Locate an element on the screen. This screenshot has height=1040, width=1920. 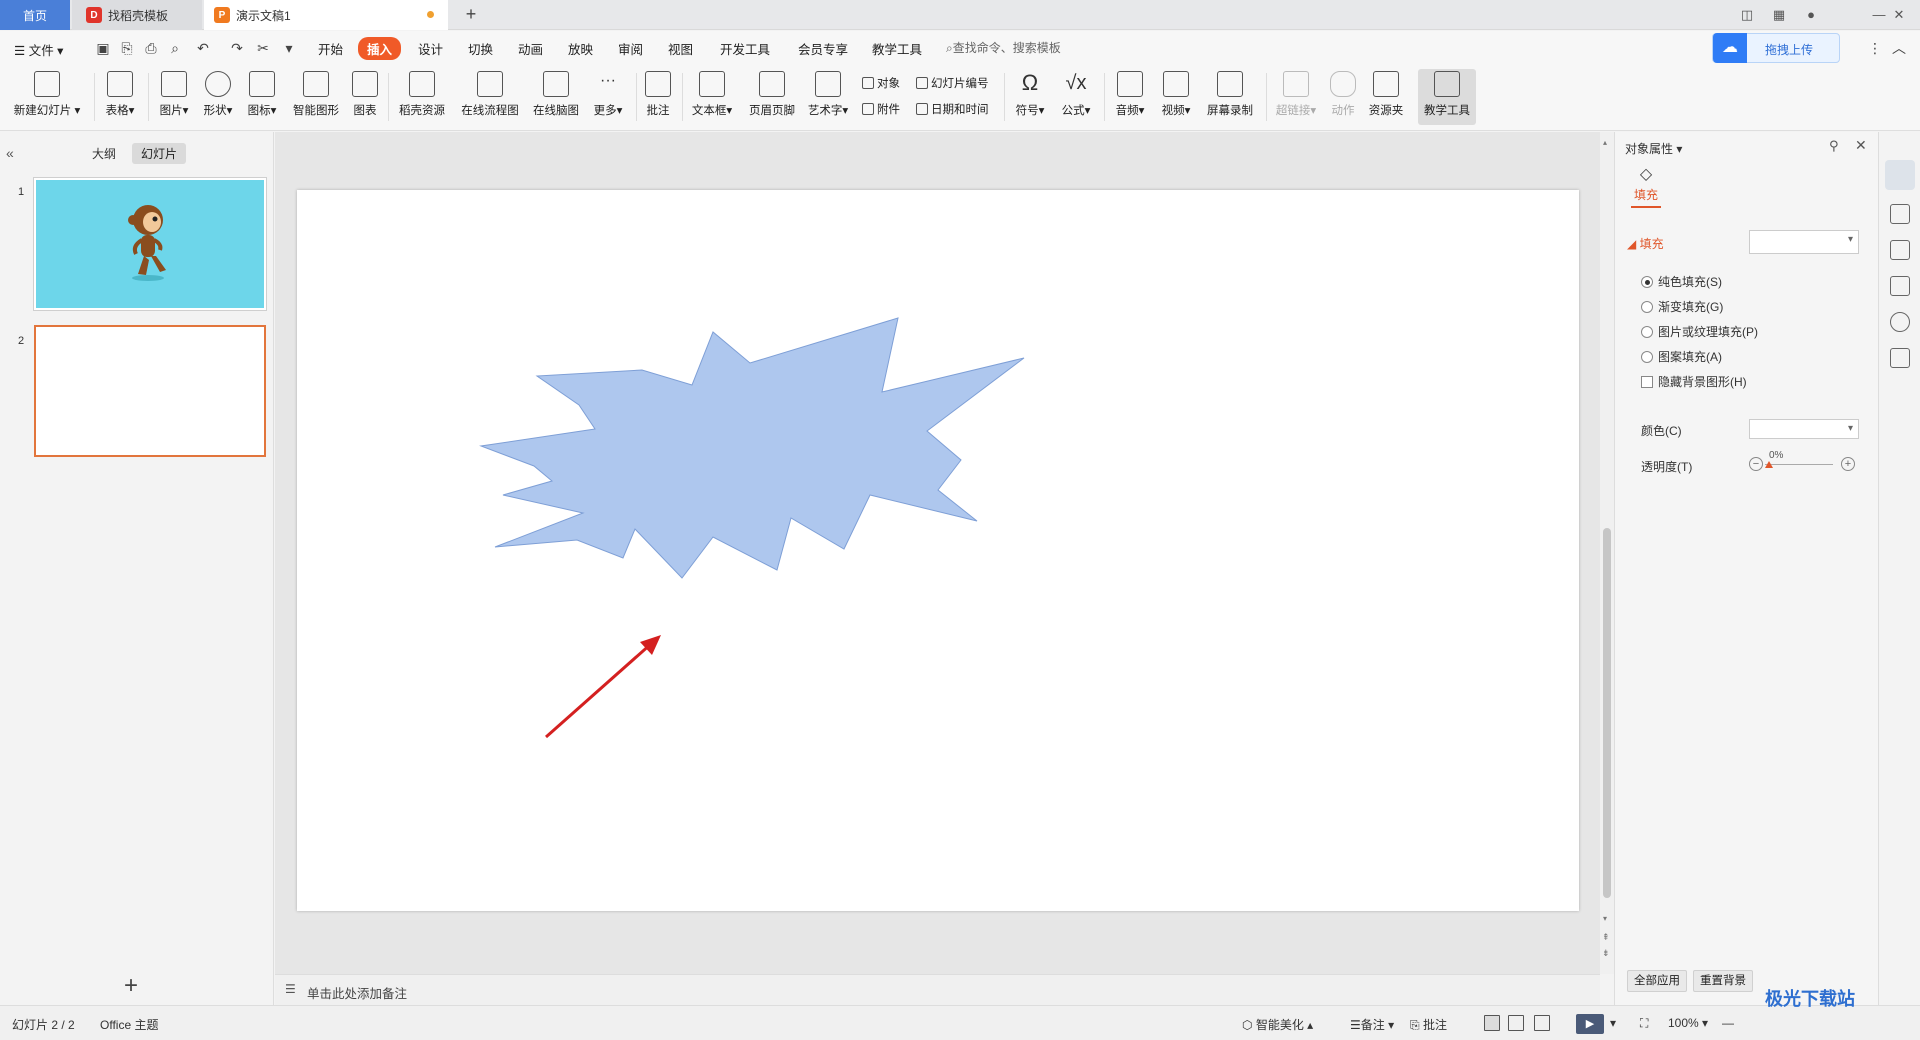
screen-record-button: 屏幕录制 is located at coordinates (1230, 97).